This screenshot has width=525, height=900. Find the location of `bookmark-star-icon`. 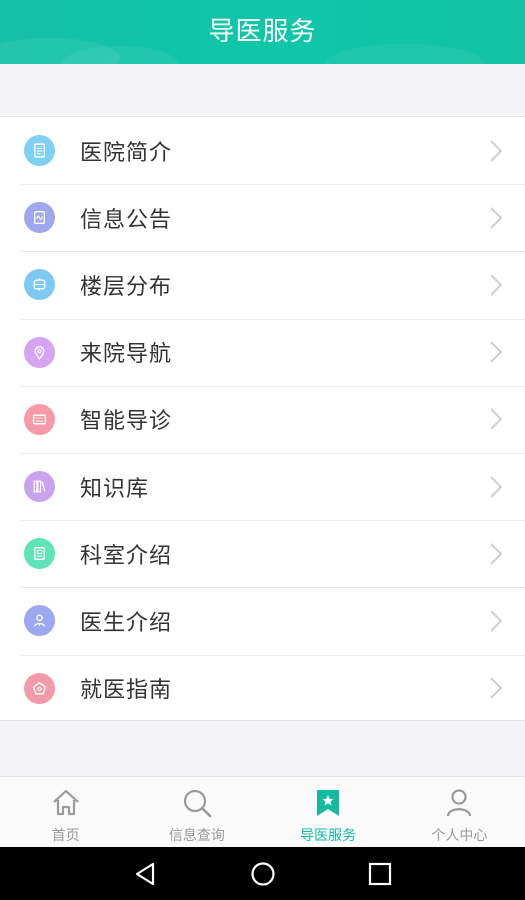

bookmark-star-icon is located at coordinates (328, 803).